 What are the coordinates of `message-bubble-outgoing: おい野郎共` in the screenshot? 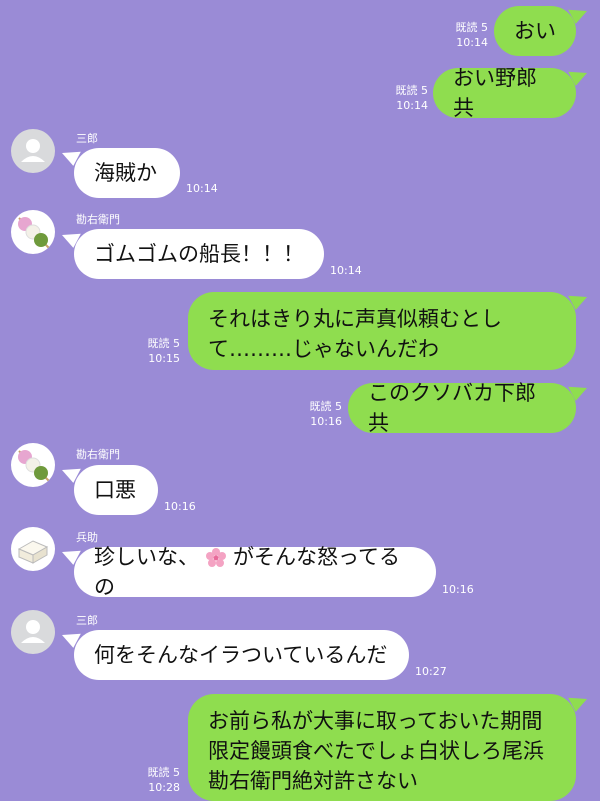 It's located at (504, 93).